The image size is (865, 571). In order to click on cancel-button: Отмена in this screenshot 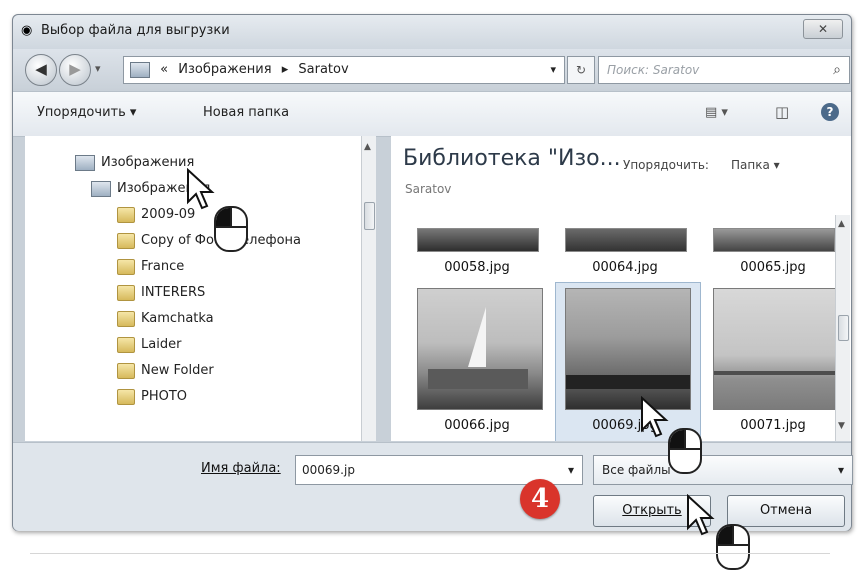, I will do `click(786, 511)`.